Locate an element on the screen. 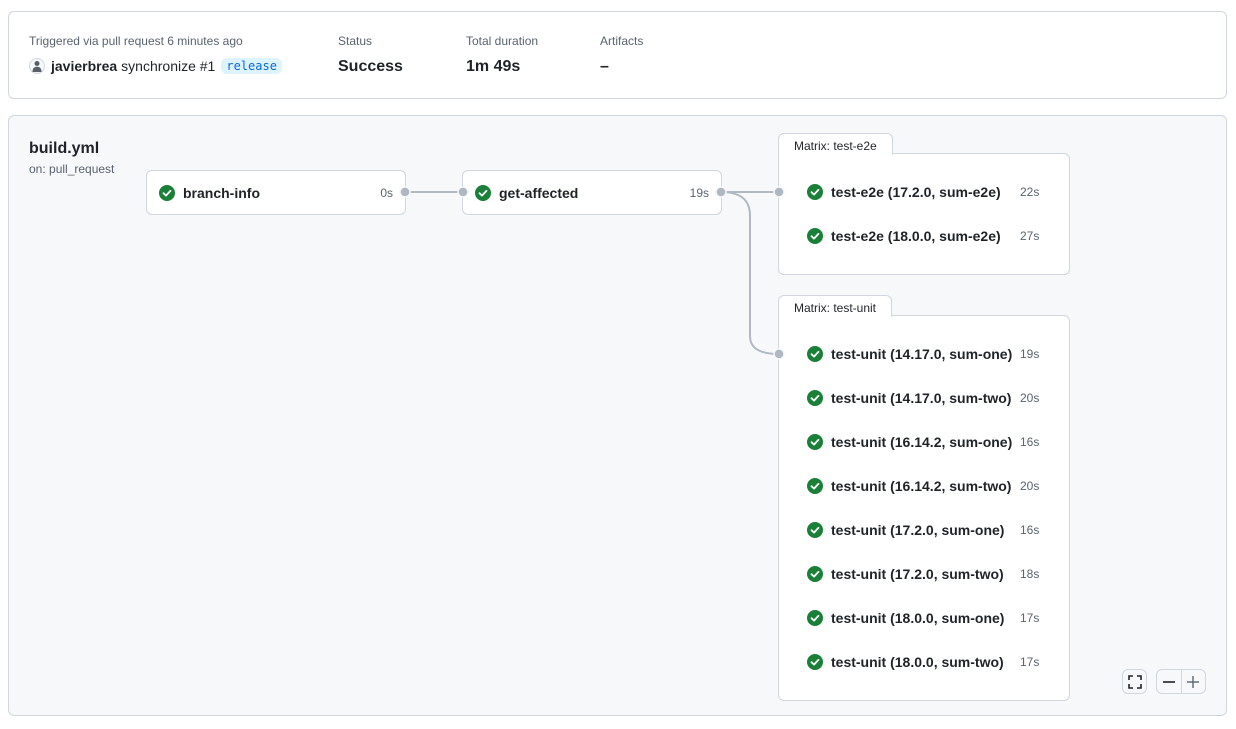 Image resolution: width=1236 pixels, height=729 pixels. job-name: test-unit (16.14.2, sum-one) is located at coordinates (922, 442).